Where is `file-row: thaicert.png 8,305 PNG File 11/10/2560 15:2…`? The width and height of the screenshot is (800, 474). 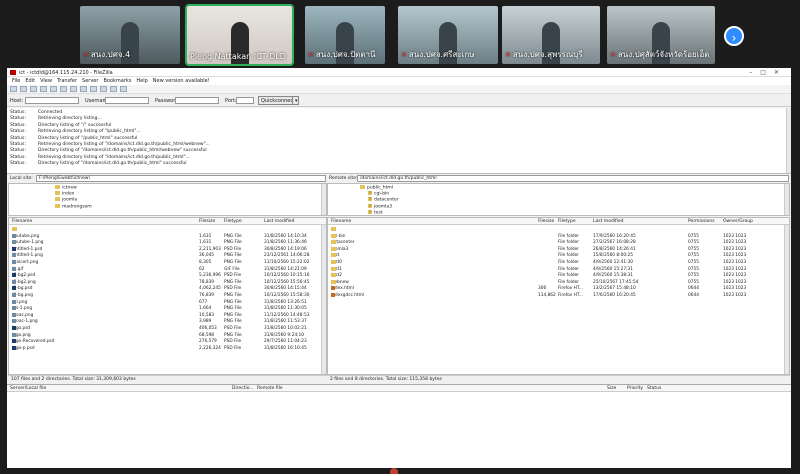 file-row: thaicert.png 8,305 PNG File 11/10/2560 15:2… is located at coordinates (167, 263).